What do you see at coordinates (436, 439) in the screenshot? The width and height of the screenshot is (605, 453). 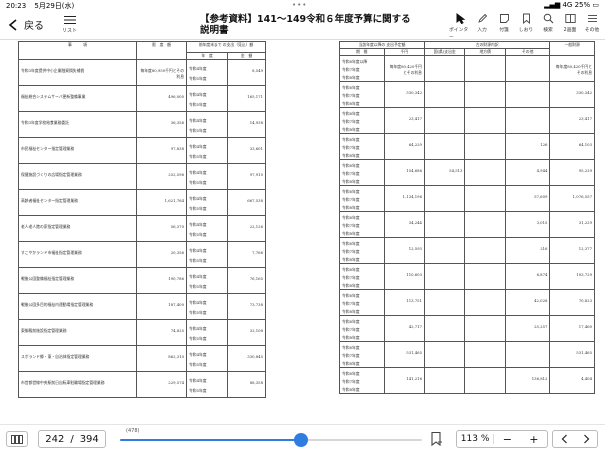 I see `bookmark-add-icon` at bounding box center [436, 439].